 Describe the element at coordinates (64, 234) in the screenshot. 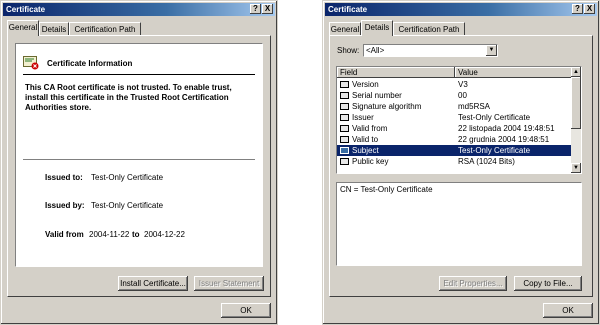

I see `valid-from-label: Valid from` at that location.